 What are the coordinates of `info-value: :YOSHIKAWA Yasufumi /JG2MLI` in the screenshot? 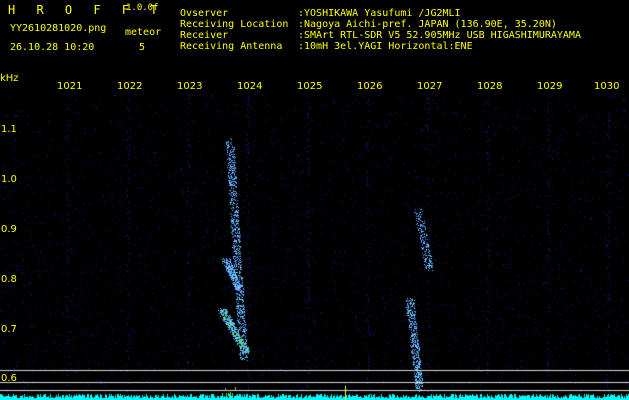 It's located at (379, 13).